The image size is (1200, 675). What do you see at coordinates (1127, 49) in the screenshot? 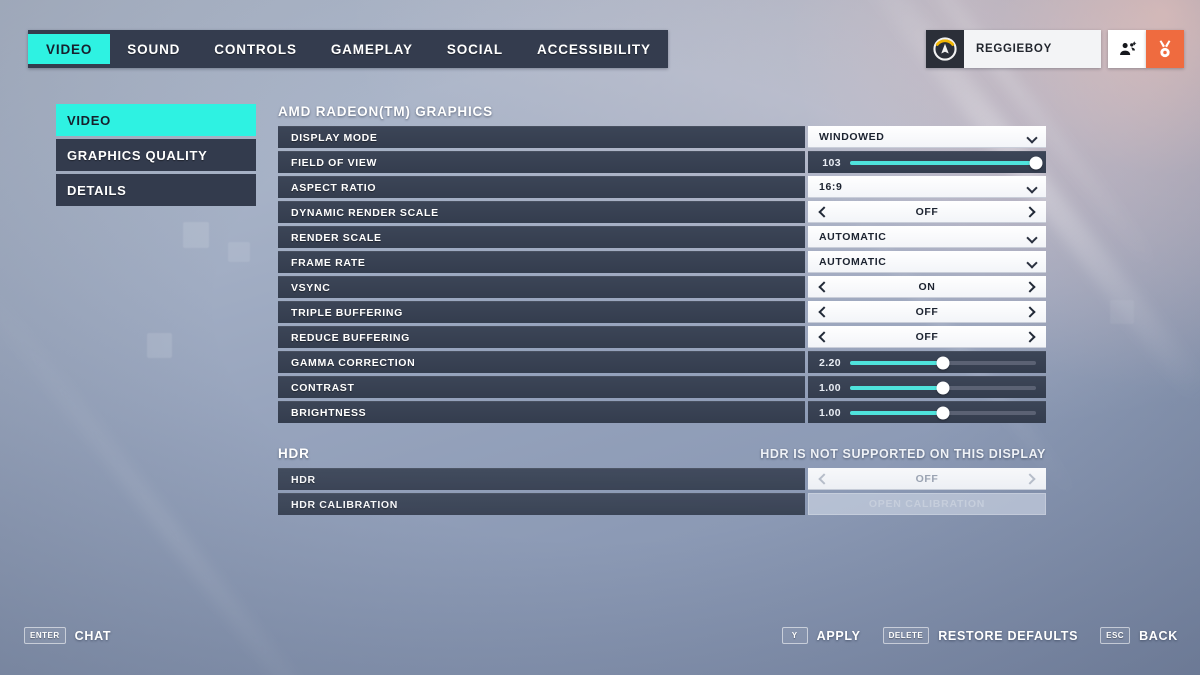
I see `group-social-icon` at bounding box center [1127, 49].